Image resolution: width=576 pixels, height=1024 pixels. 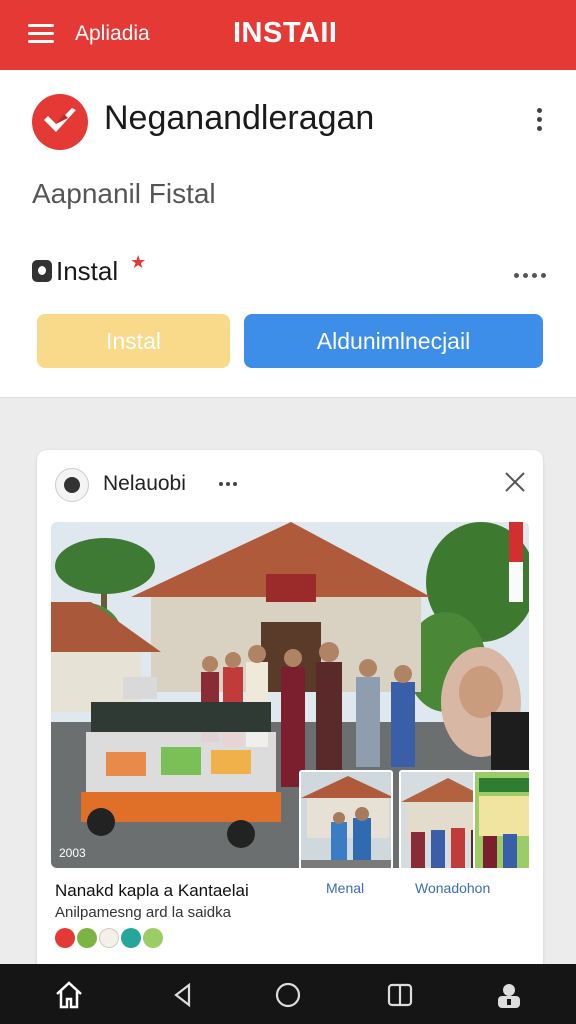 What do you see at coordinates (393, 341) in the screenshot?
I see `primary-action-button: Aldunimlnecjail` at bounding box center [393, 341].